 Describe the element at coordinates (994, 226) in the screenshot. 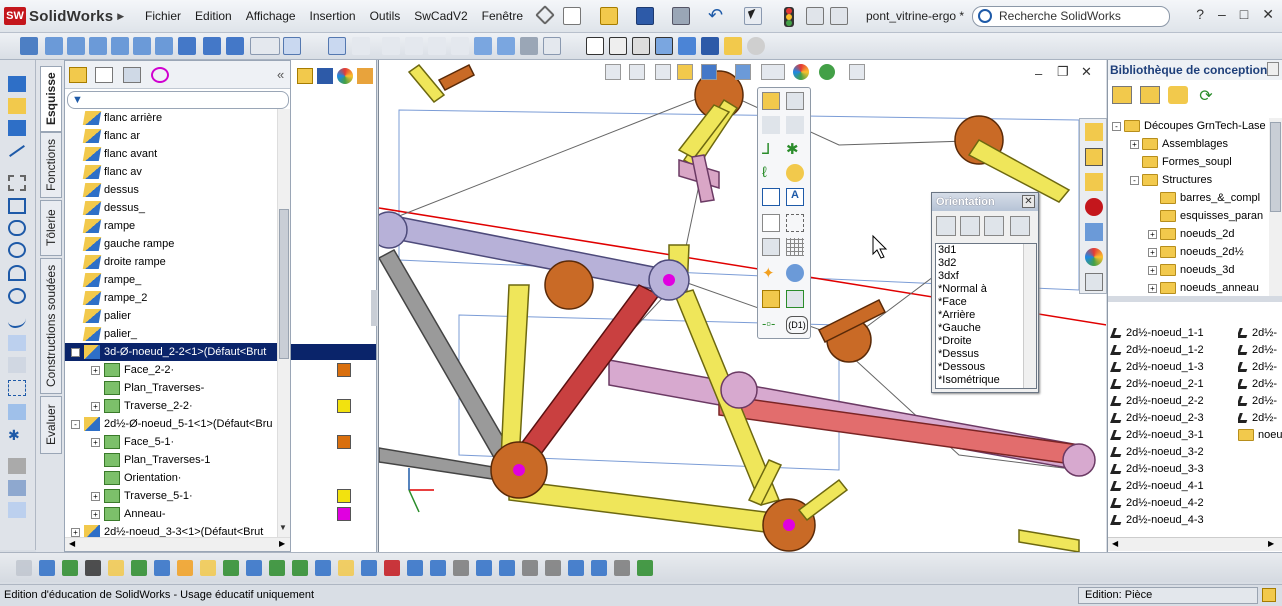

I see `update-view-icon` at that location.